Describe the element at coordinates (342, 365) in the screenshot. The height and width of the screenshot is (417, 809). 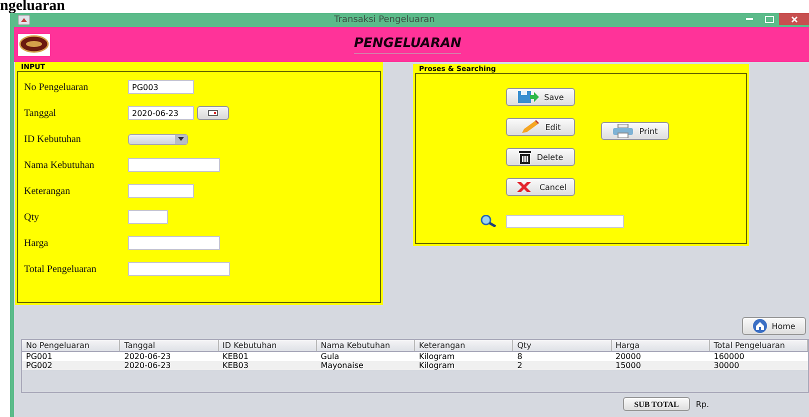
I see `table-cell-text: Mayonaise` at that location.